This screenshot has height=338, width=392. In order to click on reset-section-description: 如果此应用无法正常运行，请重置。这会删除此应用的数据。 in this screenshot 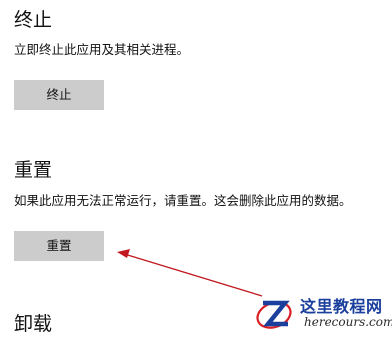, I will do `click(183, 200)`.